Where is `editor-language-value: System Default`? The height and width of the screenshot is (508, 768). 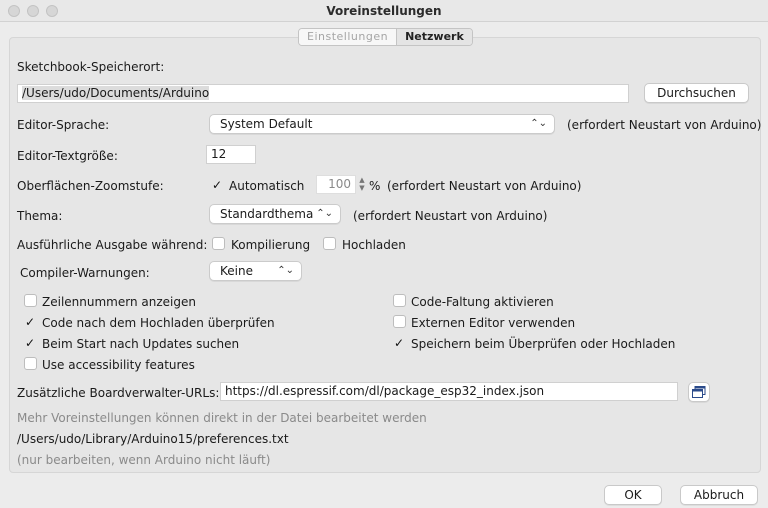 editor-language-value: System Default is located at coordinates (266, 124).